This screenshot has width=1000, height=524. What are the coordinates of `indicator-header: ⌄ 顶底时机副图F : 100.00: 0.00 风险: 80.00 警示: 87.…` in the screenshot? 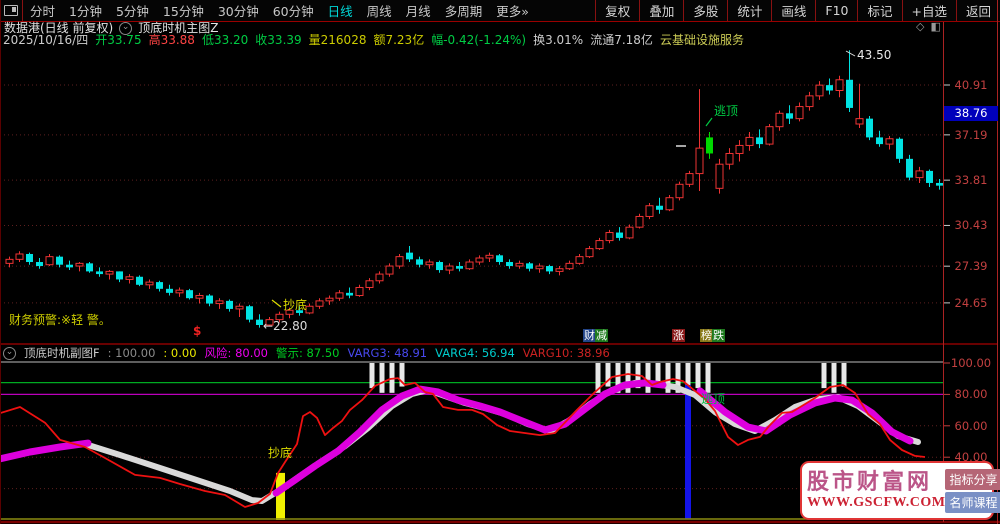 It's located at (306, 353).